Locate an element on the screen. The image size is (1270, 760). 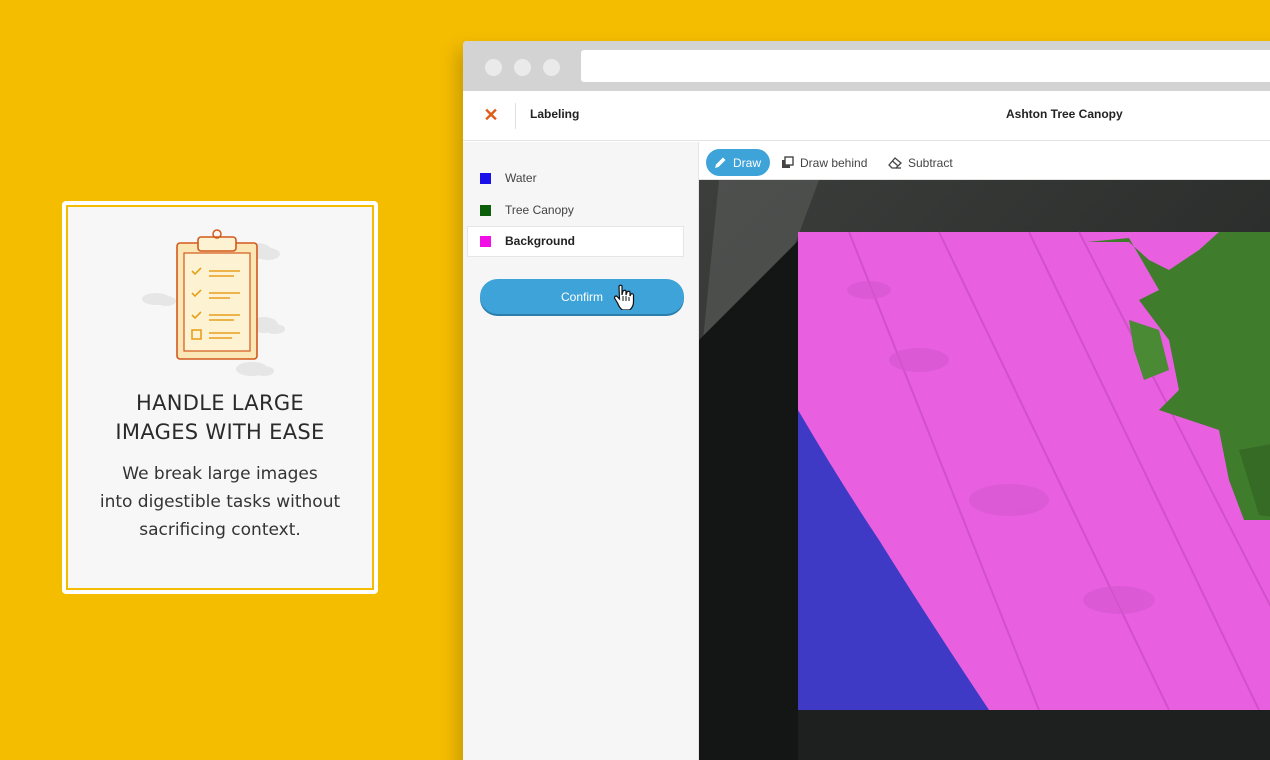
label-item-tree-canopy: Tree Canopy is located at coordinates (575, 210).